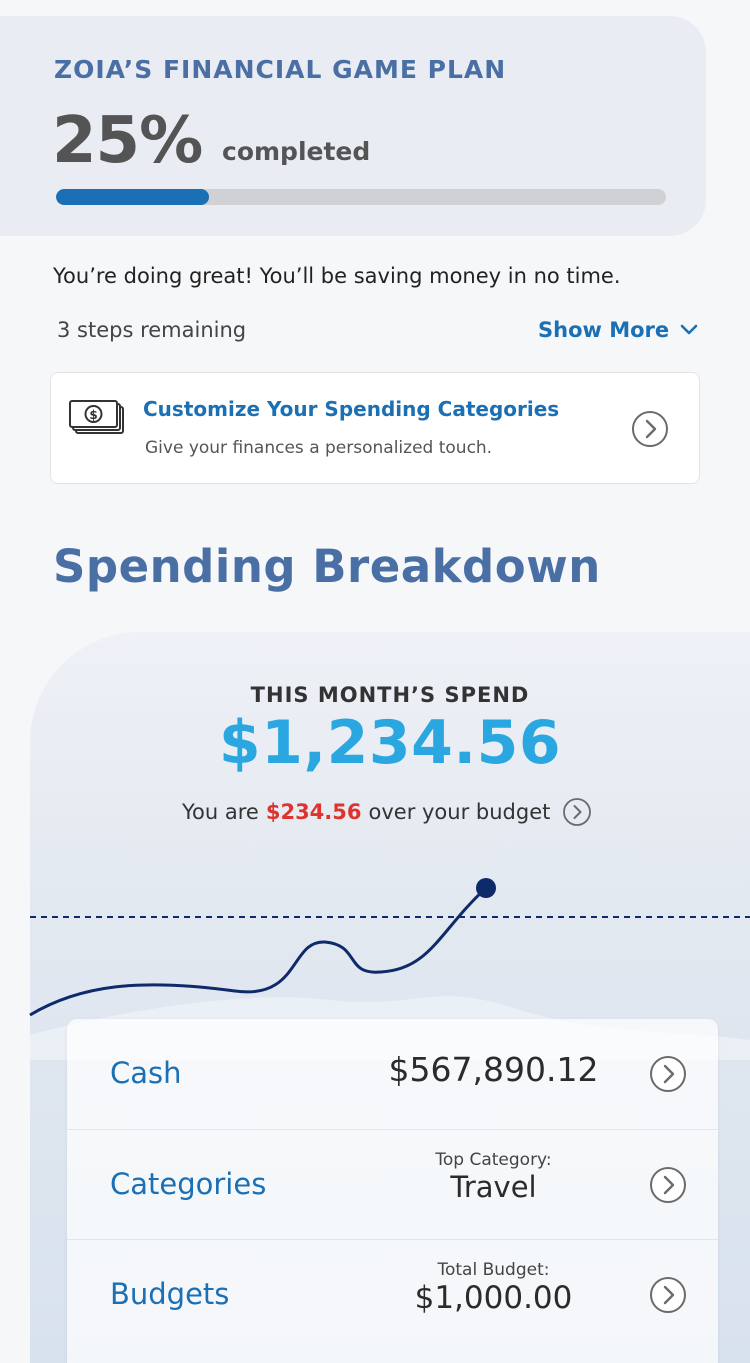 The width and height of the screenshot is (750, 1363). What do you see at coordinates (132, 197) in the screenshot?
I see `progress-bar-fill` at bounding box center [132, 197].